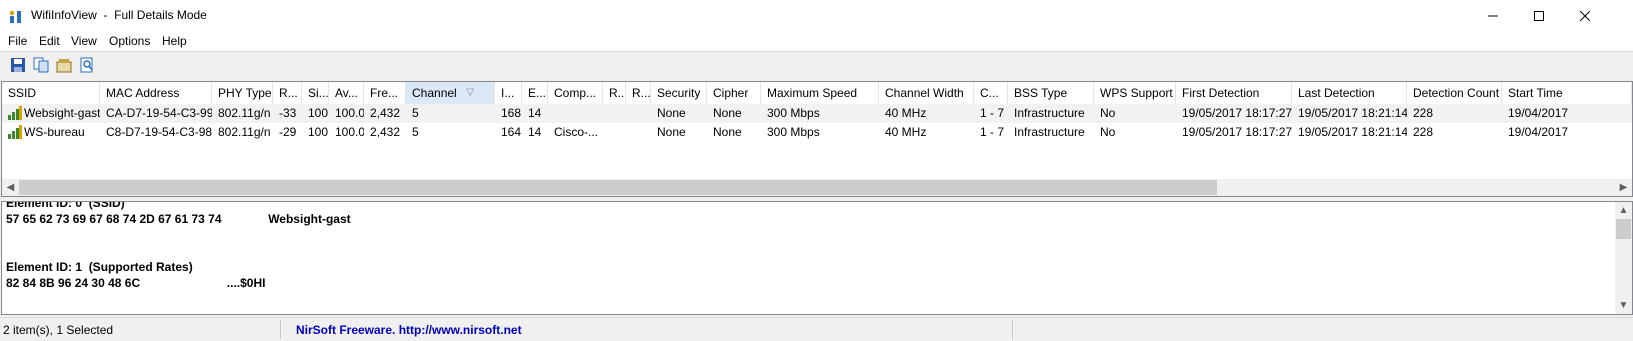 The height and width of the screenshot is (341, 1633). Describe the element at coordinates (174, 41) in the screenshot. I see `menu-help: Help` at that location.